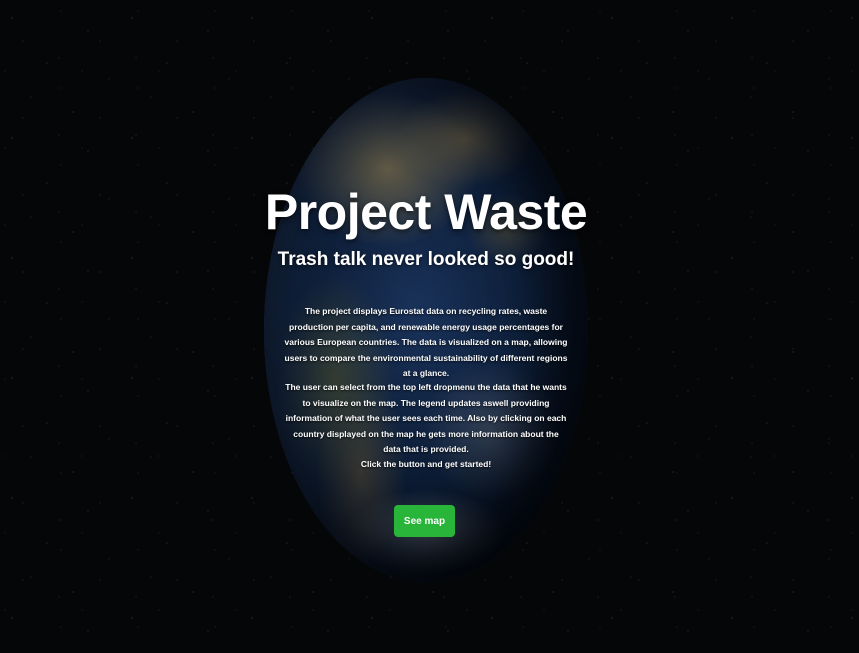 The height and width of the screenshot is (653, 859). Describe the element at coordinates (426, 464) in the screenshot. I see `call-to-action-text: Click the button and get started!` at that location.